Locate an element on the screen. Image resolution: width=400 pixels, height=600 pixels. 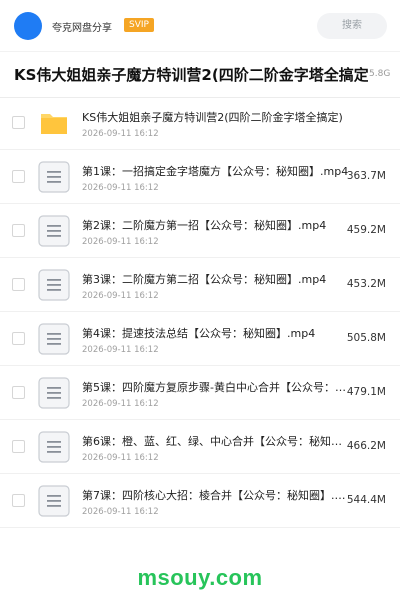
search-input: 搜索 is located at coordinates (352, 26).